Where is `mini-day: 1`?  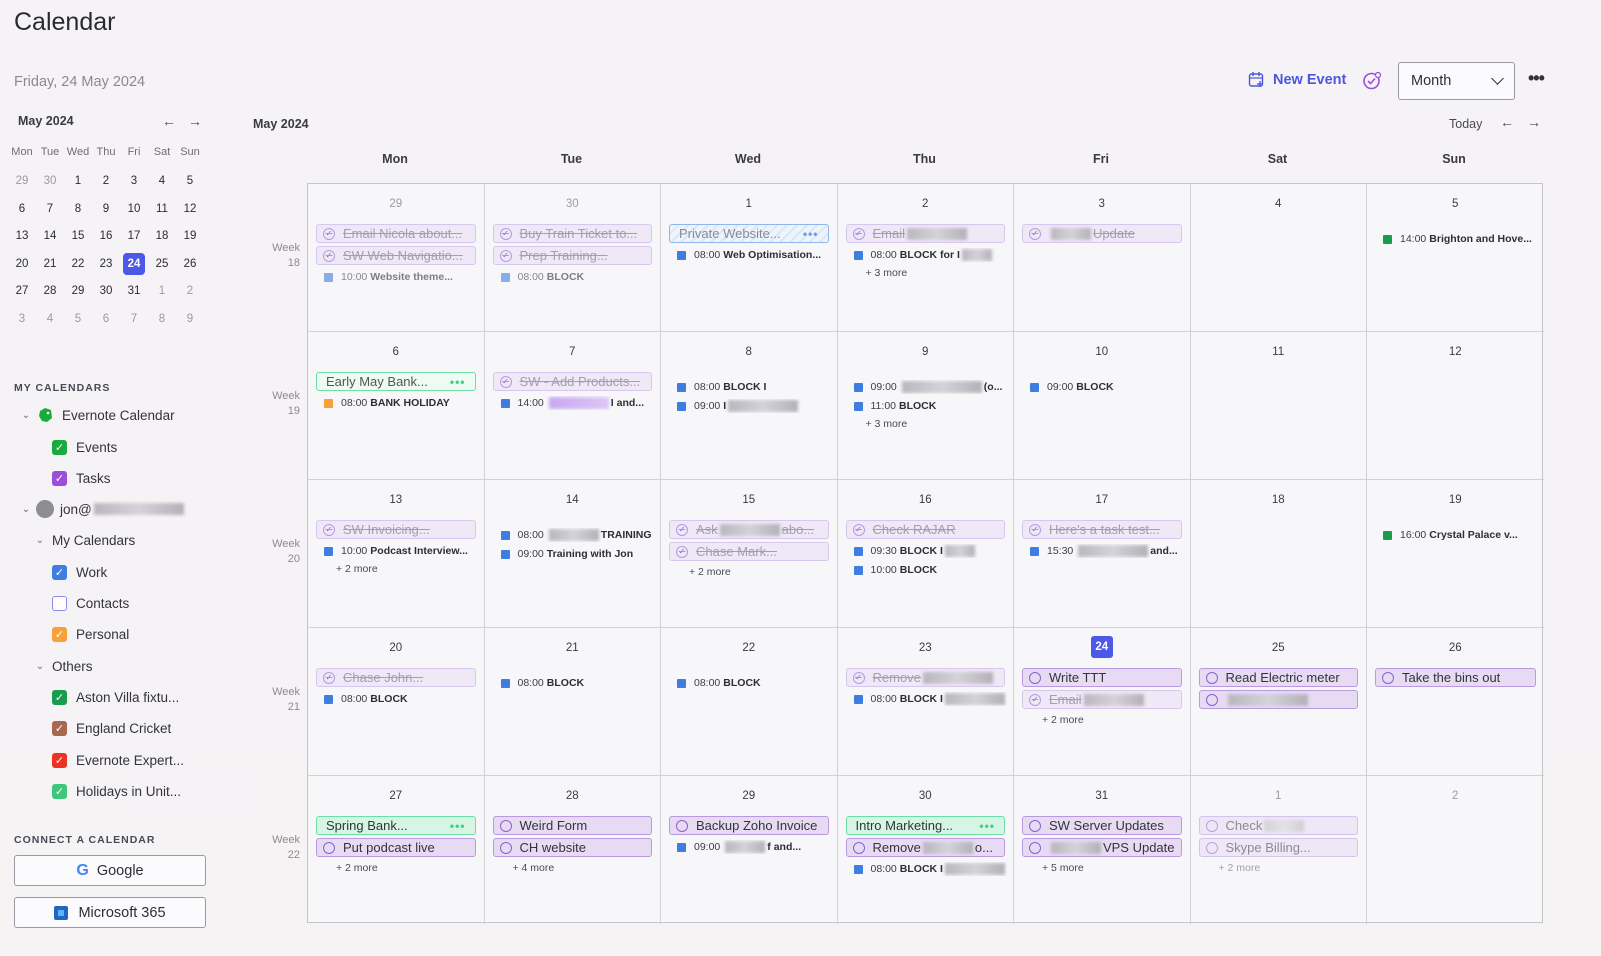 mini-day: 1 is located at coordinates (78, 181).